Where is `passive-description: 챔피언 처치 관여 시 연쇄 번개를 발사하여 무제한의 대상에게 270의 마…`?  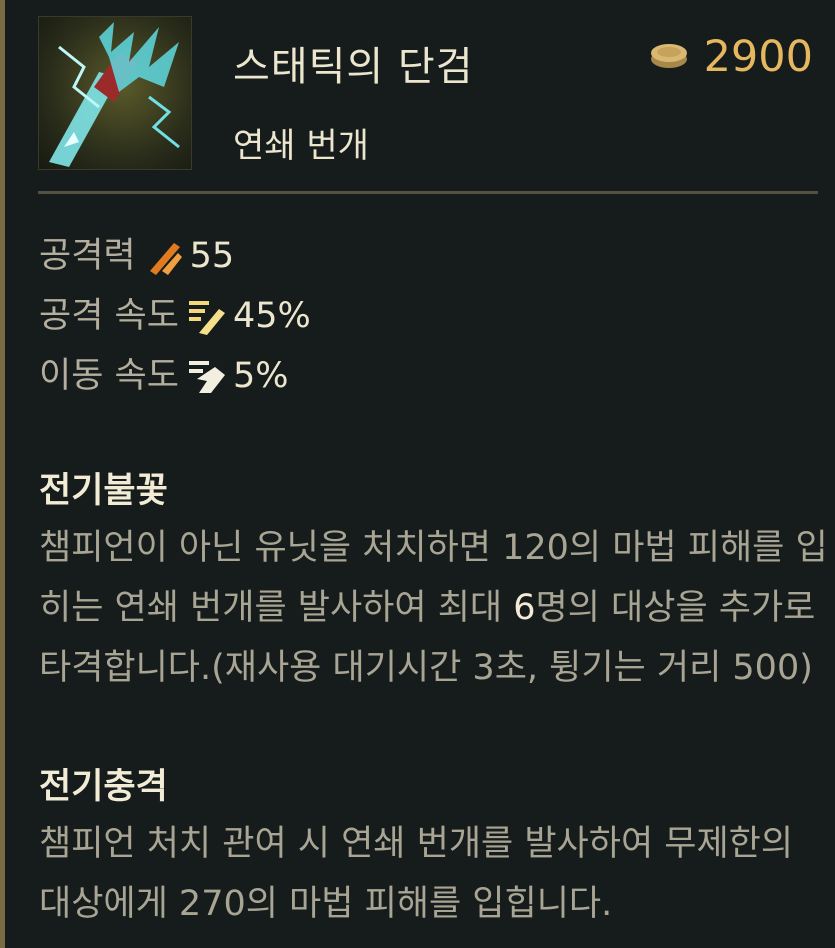
passive-description: 챔피언 처치 관여 시 연쇄 번개를 발사하여 무제한의 대상에게 270의 마… is located at coordinates (416, 874).